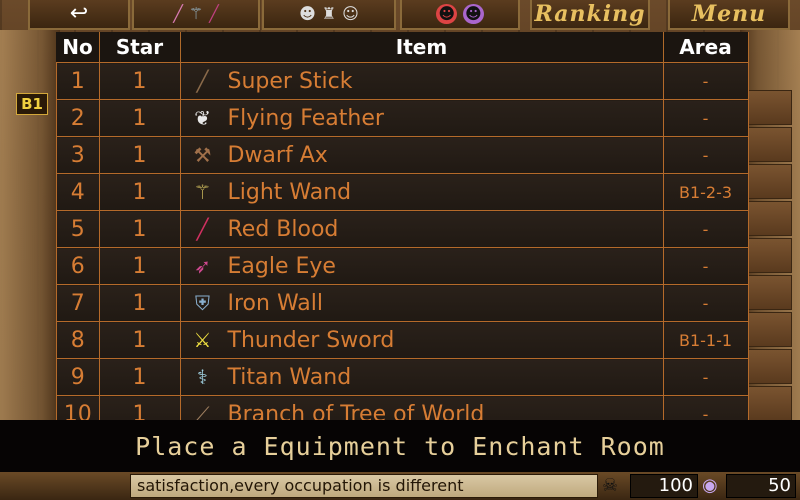 The image size is (800, 500). What do you see at coordinates (706, 47) in the screenshot?
I see `header-area: Area` at bounding box center [706, 47].